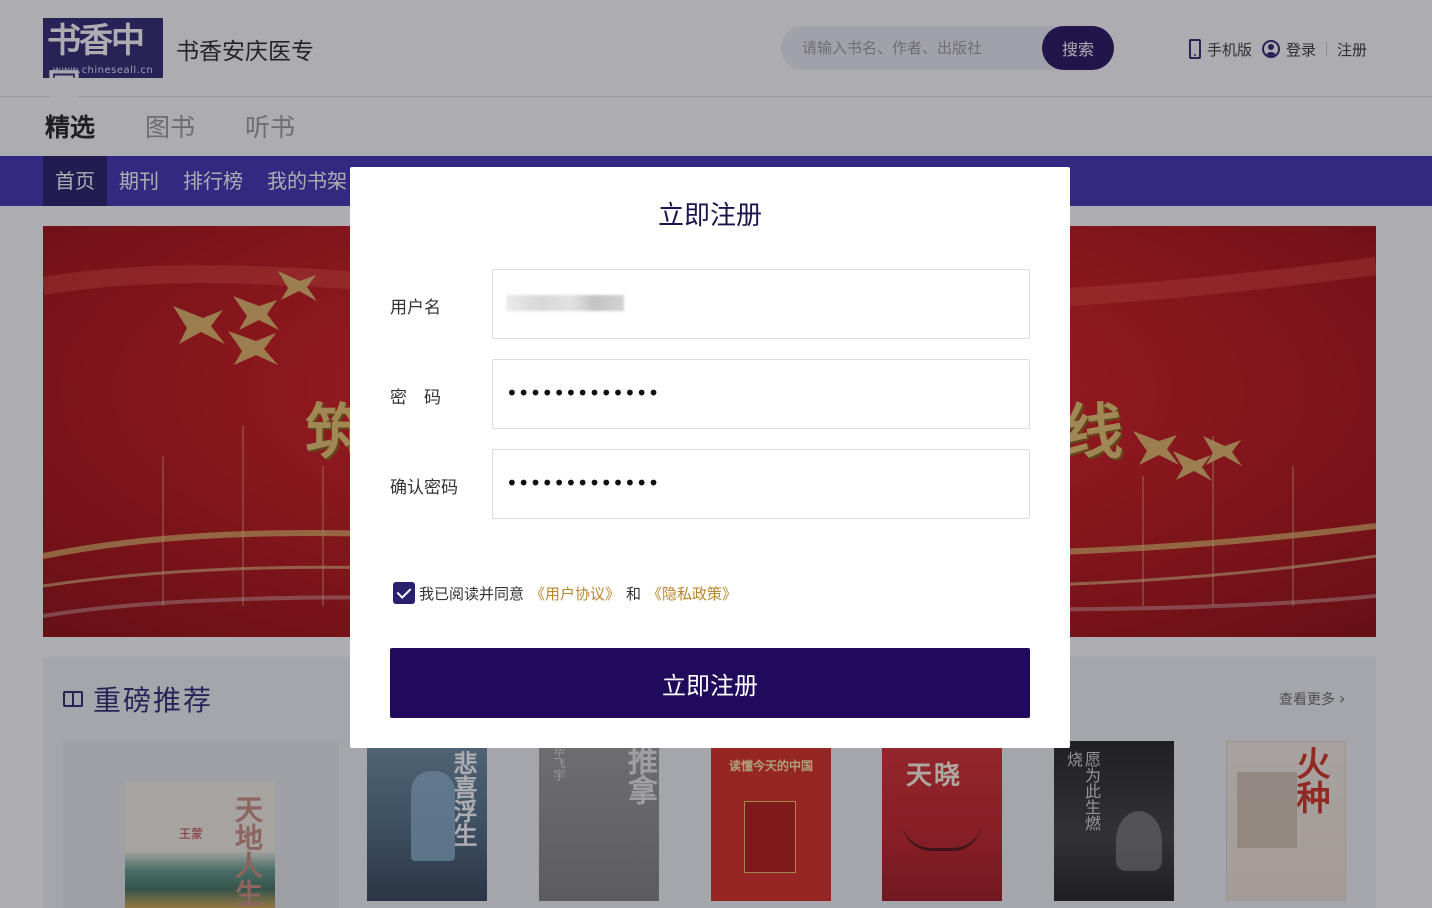 The width and height of the screenshot is (1432, 908). Describe the element at coordinates (709, 216) in the screenshot. I see `modal-title: 立即注册` at that location.